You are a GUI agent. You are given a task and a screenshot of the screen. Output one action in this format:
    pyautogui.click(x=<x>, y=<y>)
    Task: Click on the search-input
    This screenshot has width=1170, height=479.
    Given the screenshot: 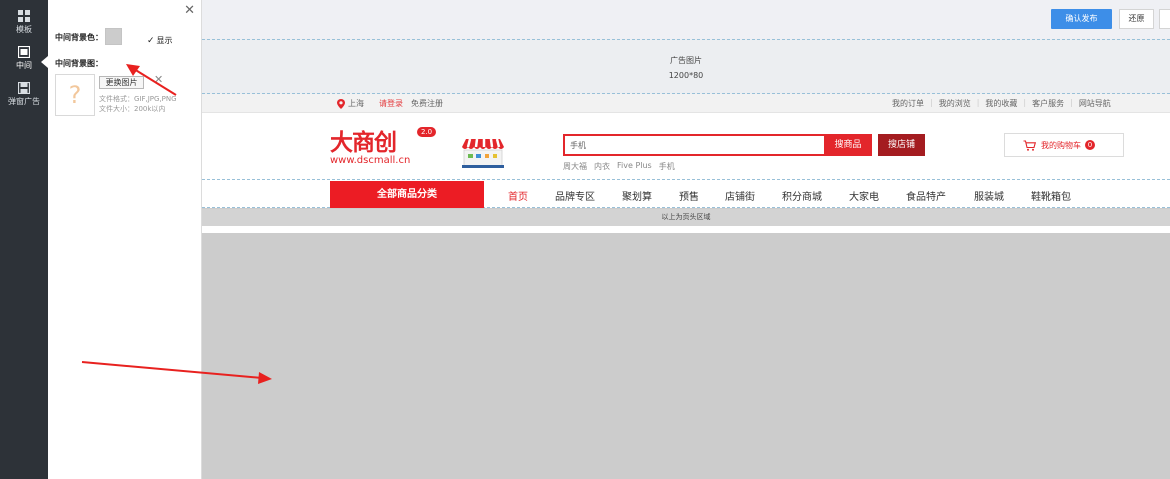 What is the action you would take?
    pyautogui.click(x=695, y=145)
    